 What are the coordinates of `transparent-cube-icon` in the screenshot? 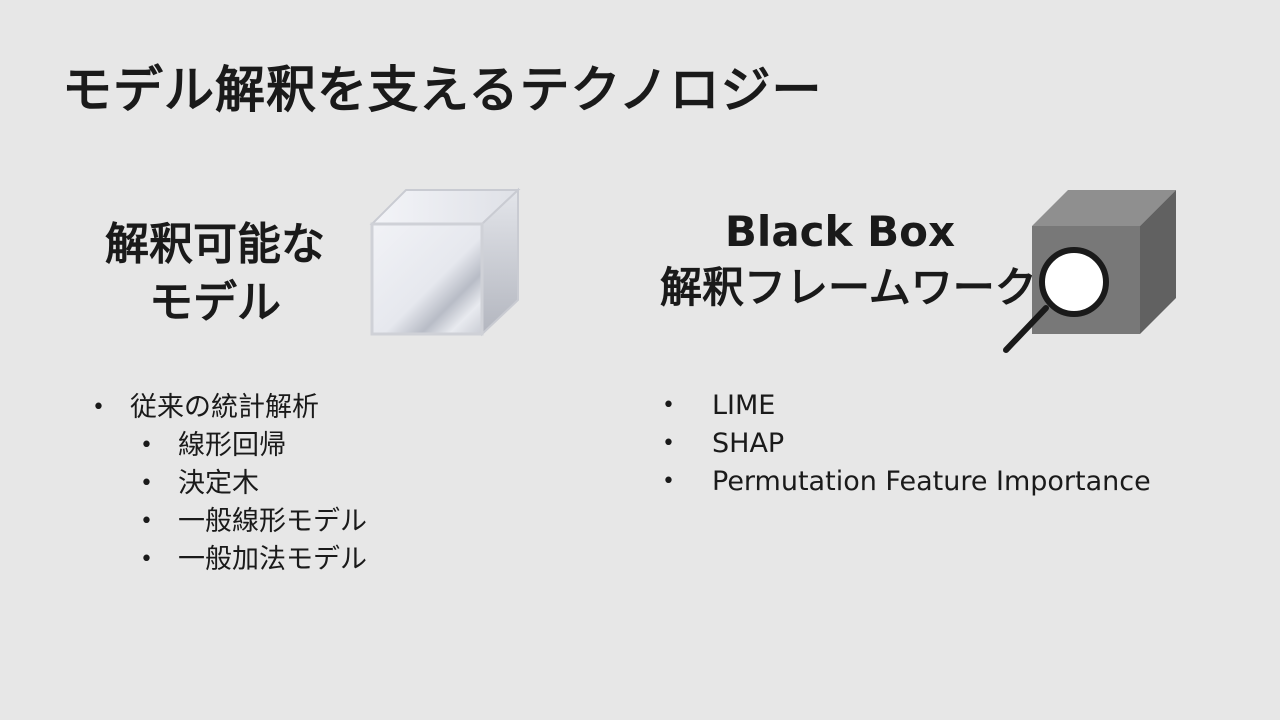 It's located at (445, 262).